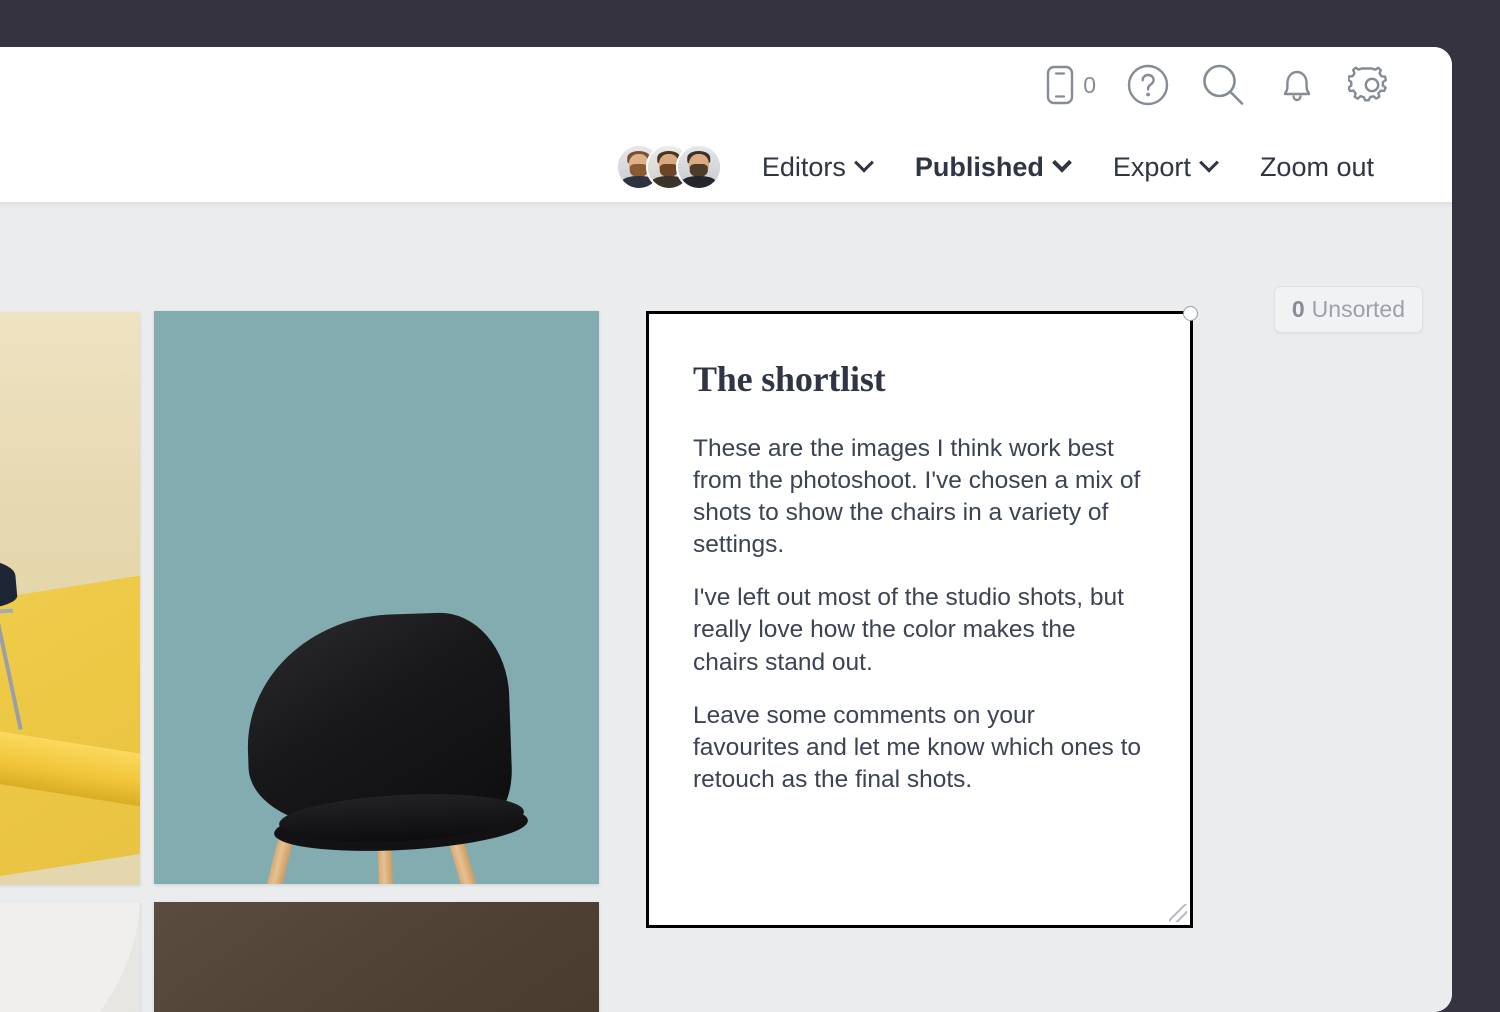 The image size is (1500, 1012). I want to click on search-button, so click(1223, 85).